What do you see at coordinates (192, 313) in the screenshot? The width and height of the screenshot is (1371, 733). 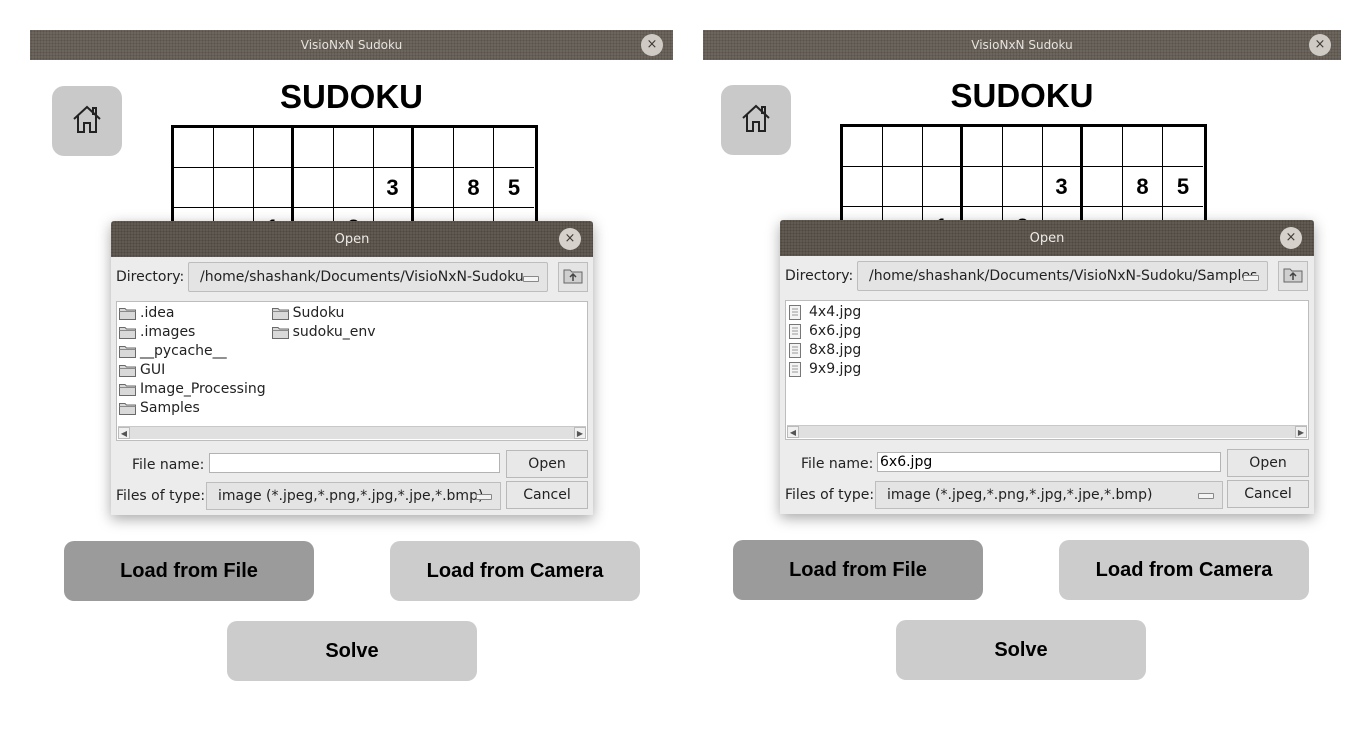 I see `list-item: .idea` at bounding box center [192, 313].